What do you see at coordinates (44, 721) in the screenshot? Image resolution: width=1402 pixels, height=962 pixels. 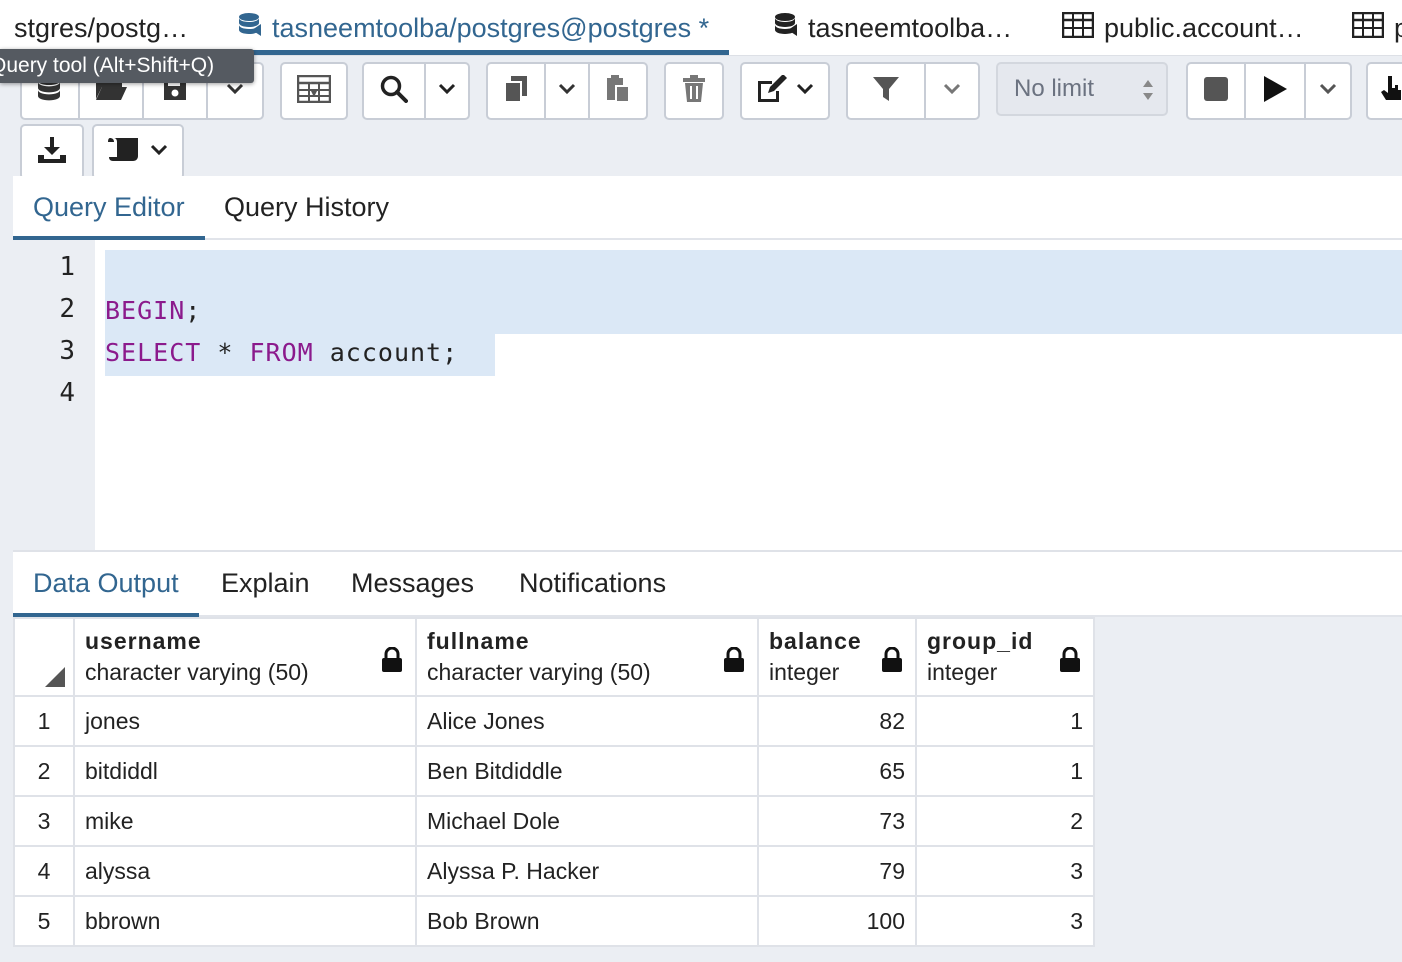 I see `row-number: 1` at bounding box center [44, 721].